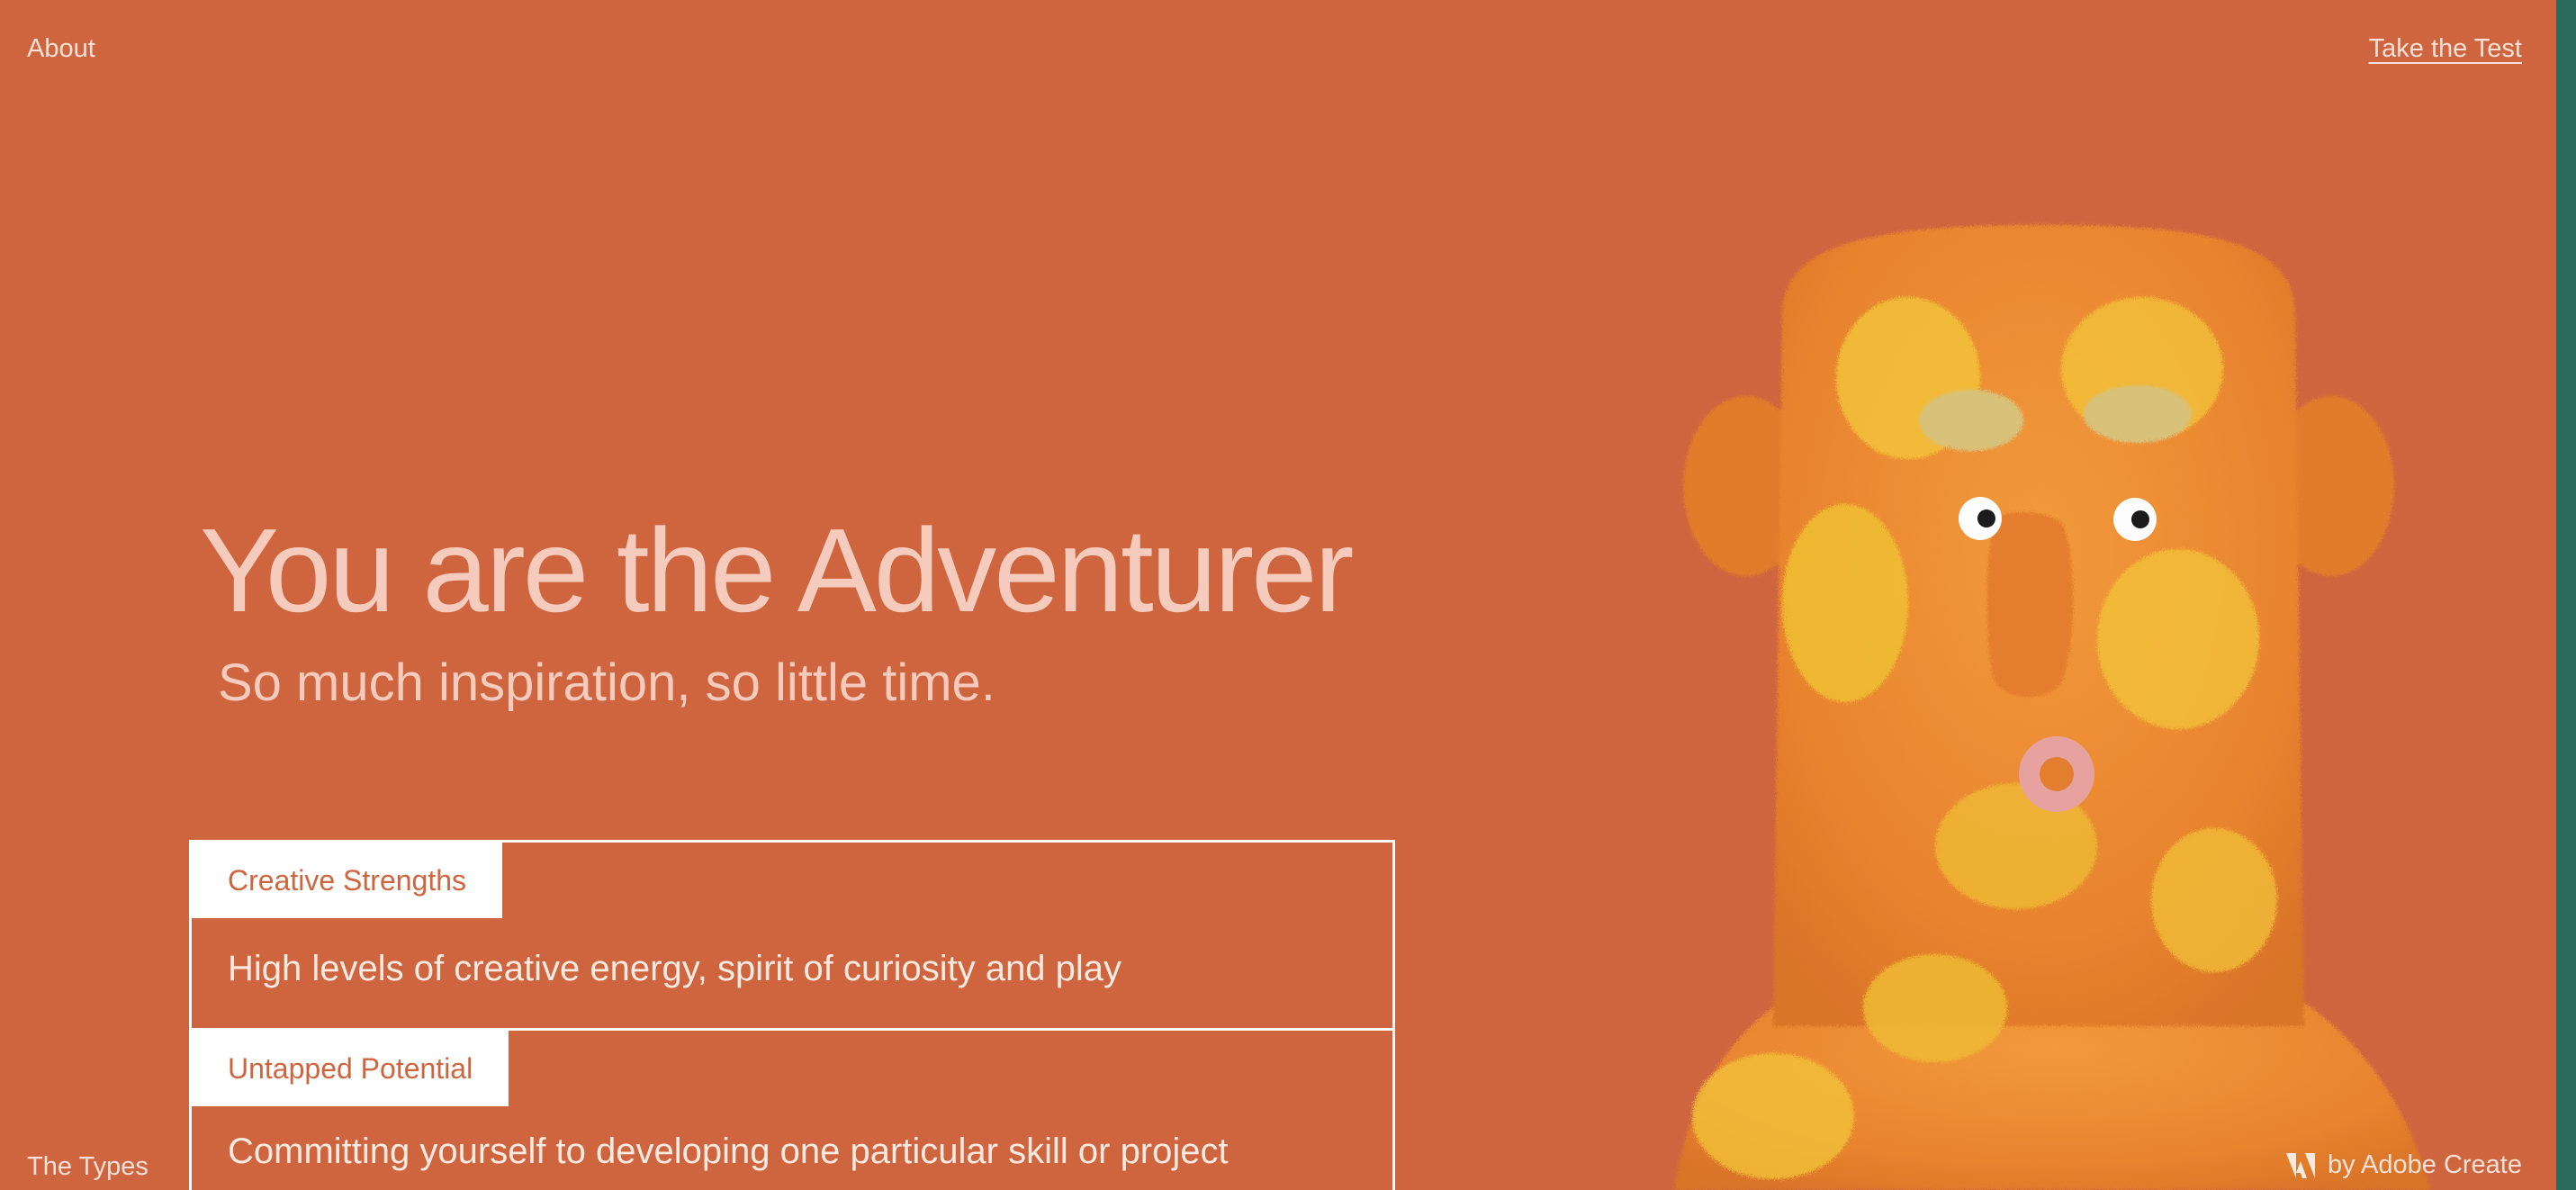 The width and height of the screenshot is (2576, 1190). What do you see at coordinates (2566, 595) in the screenshot?
I see `right-edge-strip` at bounding box center [2566, 595].